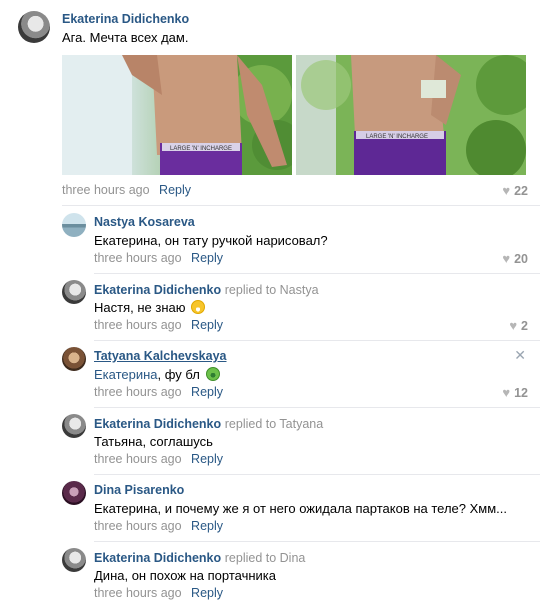 The height and width of the screenshot is (606, 540). What do you see at coordinates (198, 307) in the screenshot?
I see `grinning-emoji-icon` at bounding box center [198, 307].